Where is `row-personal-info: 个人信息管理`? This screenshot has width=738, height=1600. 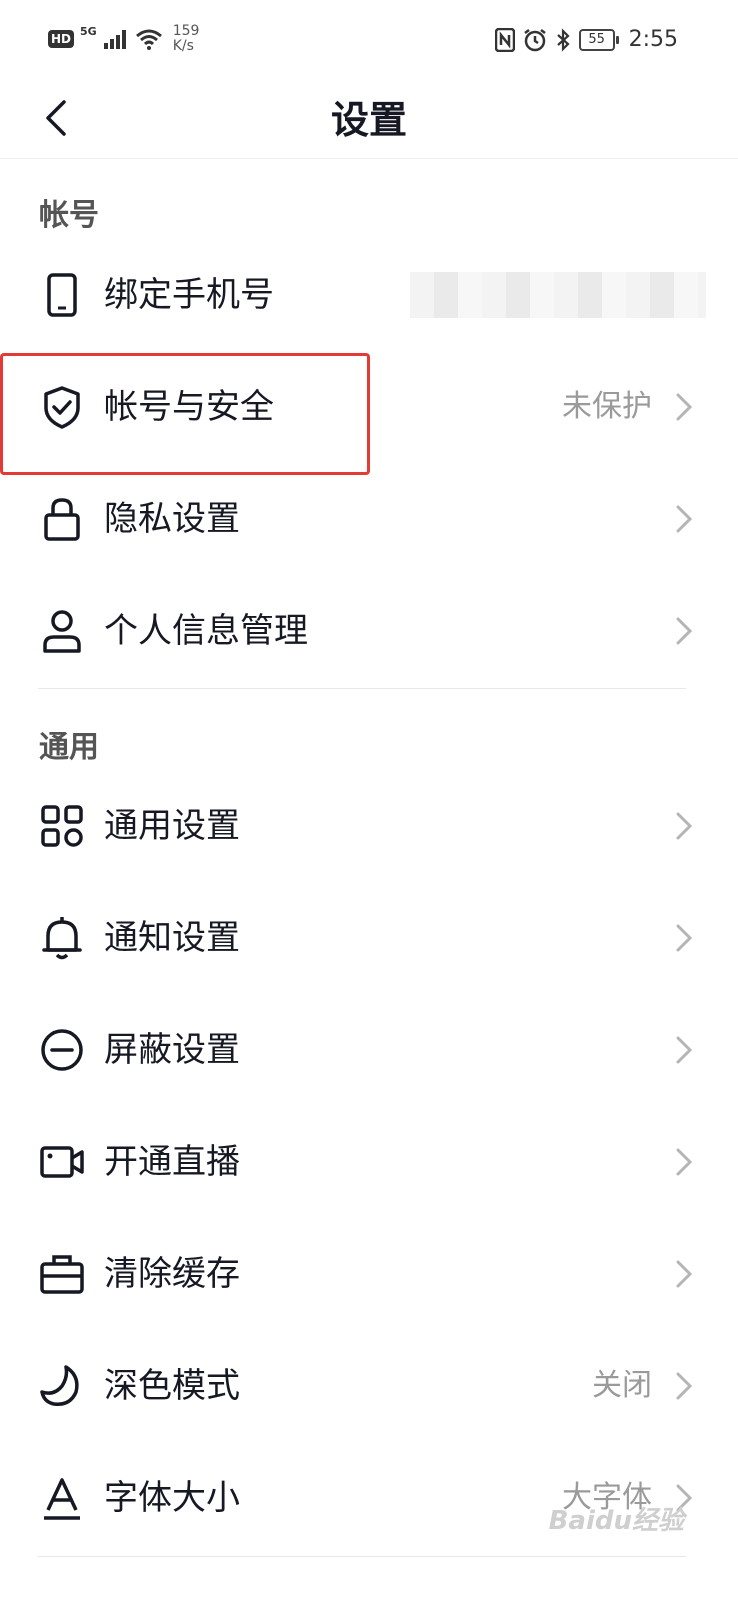 row-personal-info: 个人信息管理 is located at coordinates (369, 631).